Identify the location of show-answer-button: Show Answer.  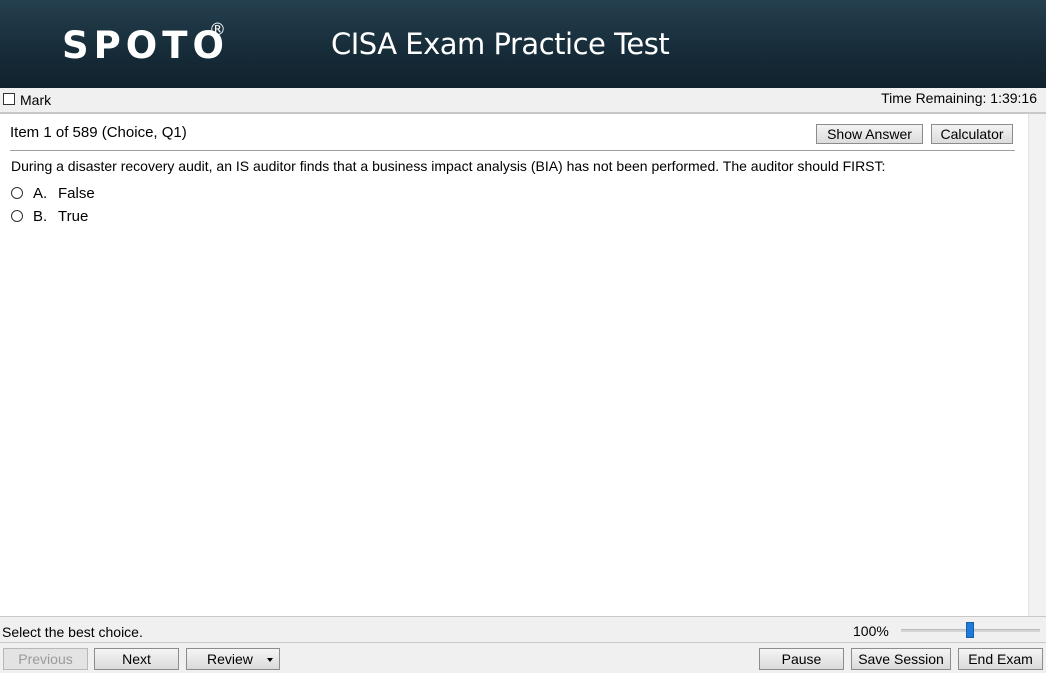
(869, 134).